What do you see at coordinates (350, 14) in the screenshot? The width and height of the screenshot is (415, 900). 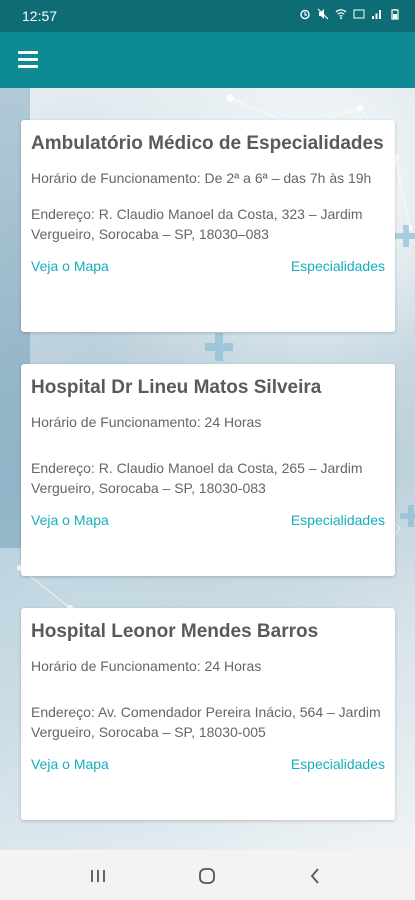 I see `status-icons` at bounding box center [350, 14].